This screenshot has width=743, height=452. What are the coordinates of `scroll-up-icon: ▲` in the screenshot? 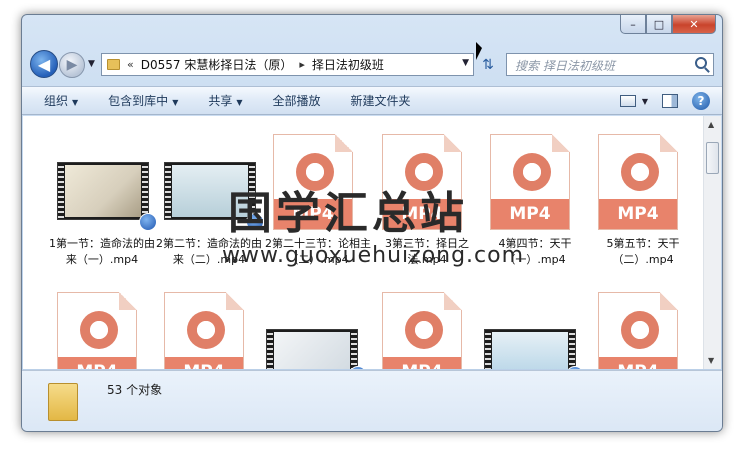 It's located at (711, 124).